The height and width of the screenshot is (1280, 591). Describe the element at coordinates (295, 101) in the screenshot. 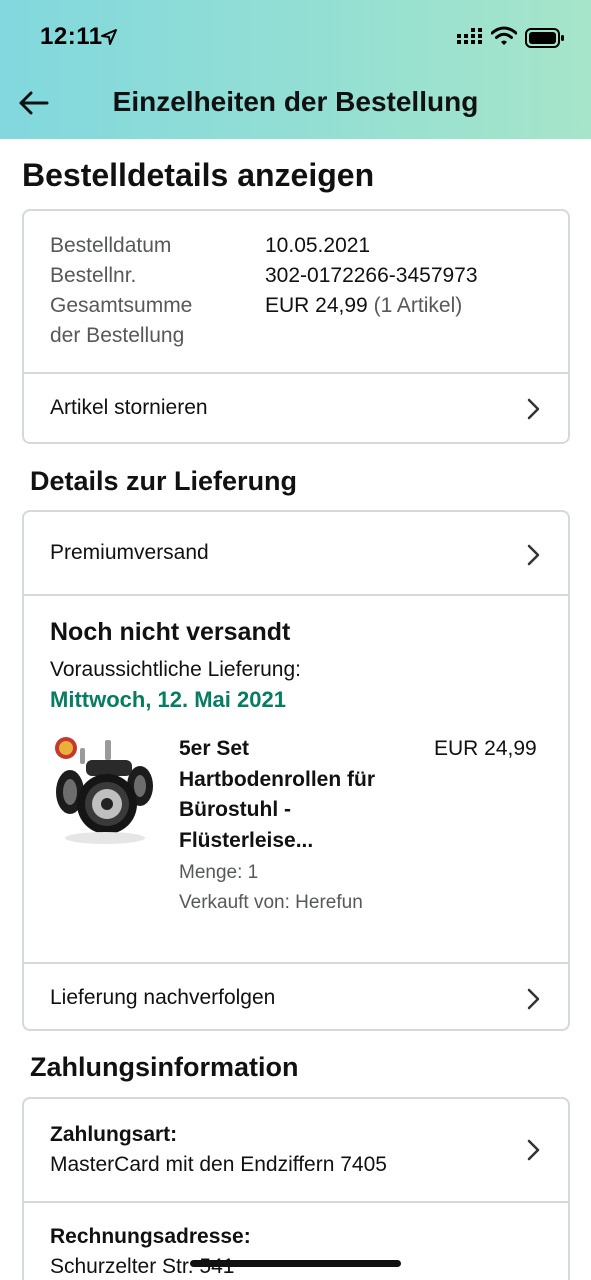

I see `nav-title: Einzelheiten der Bestellung` at that location.